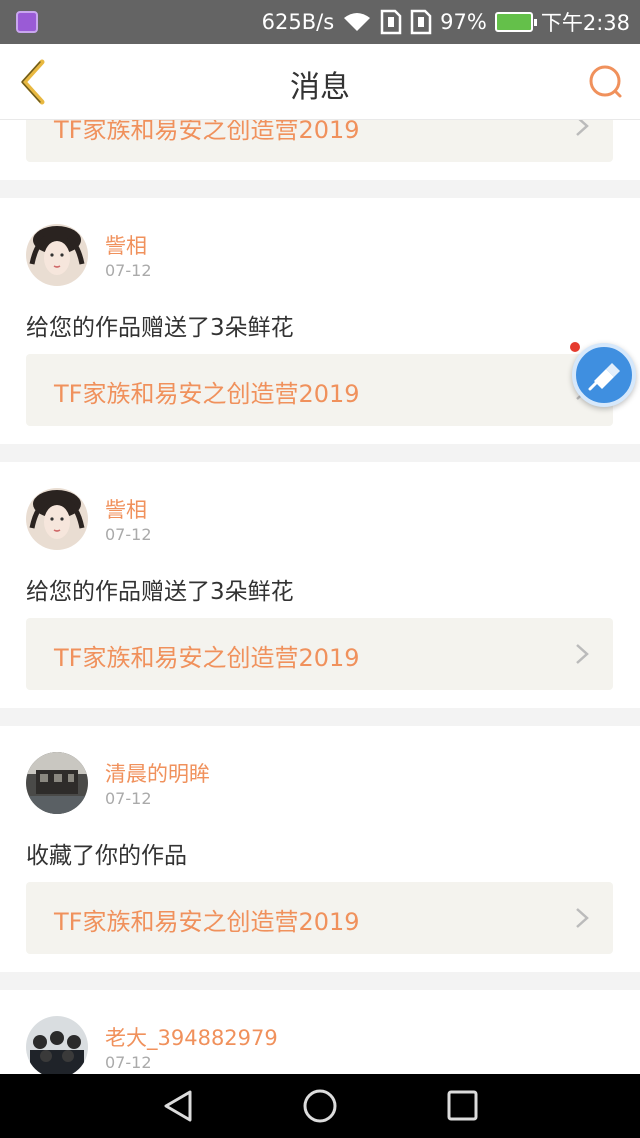 The image size is (640, 1138). I want to click on floating-cleanup-button, so click(604, 375).